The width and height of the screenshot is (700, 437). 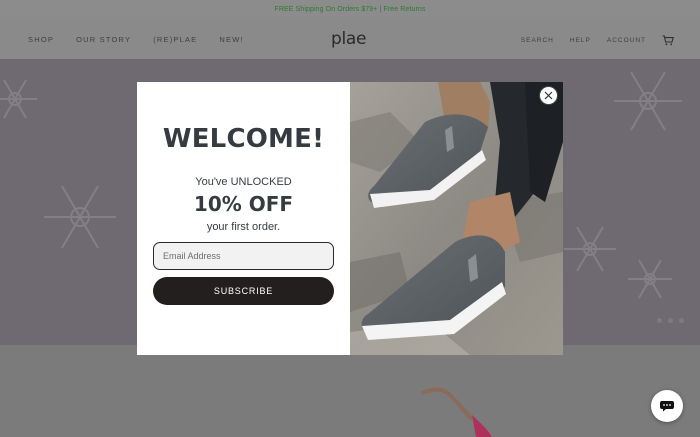 I want to click on modal-heading: WELCOME!, so click(x=243, y=139).